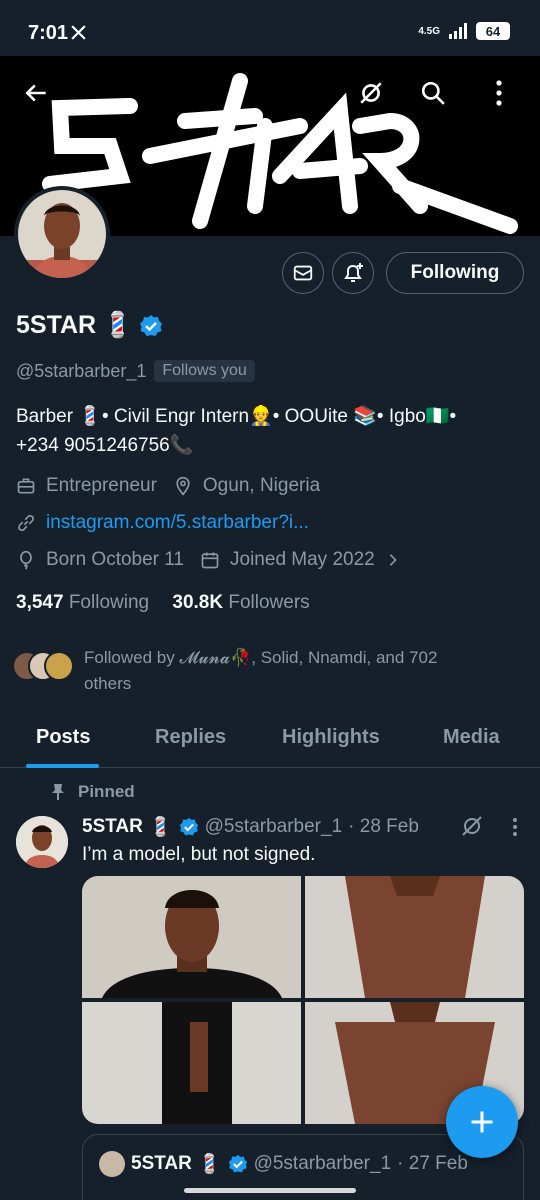  What do you see at coordinates (112, 827) in the screenshot?
I see `post-author-name: 5STAR` at bounding box center [112, 827].